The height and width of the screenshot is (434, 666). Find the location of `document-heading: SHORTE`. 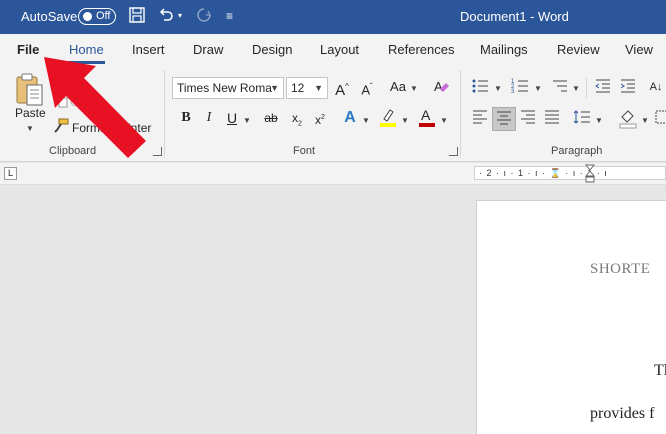

document-heading: SHORTE is located at coordinates (620, 269).